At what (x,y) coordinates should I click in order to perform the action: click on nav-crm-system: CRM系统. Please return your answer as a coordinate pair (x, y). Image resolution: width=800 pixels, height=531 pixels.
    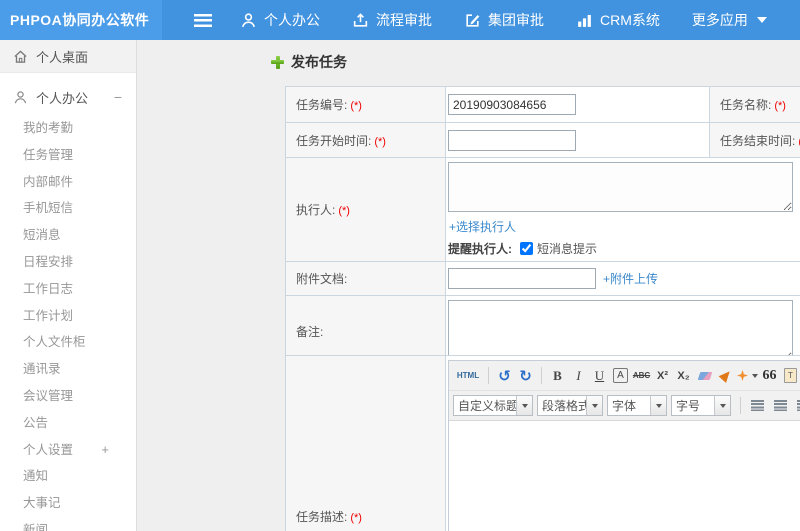
    Looking at the image, I should click on (618, 20).